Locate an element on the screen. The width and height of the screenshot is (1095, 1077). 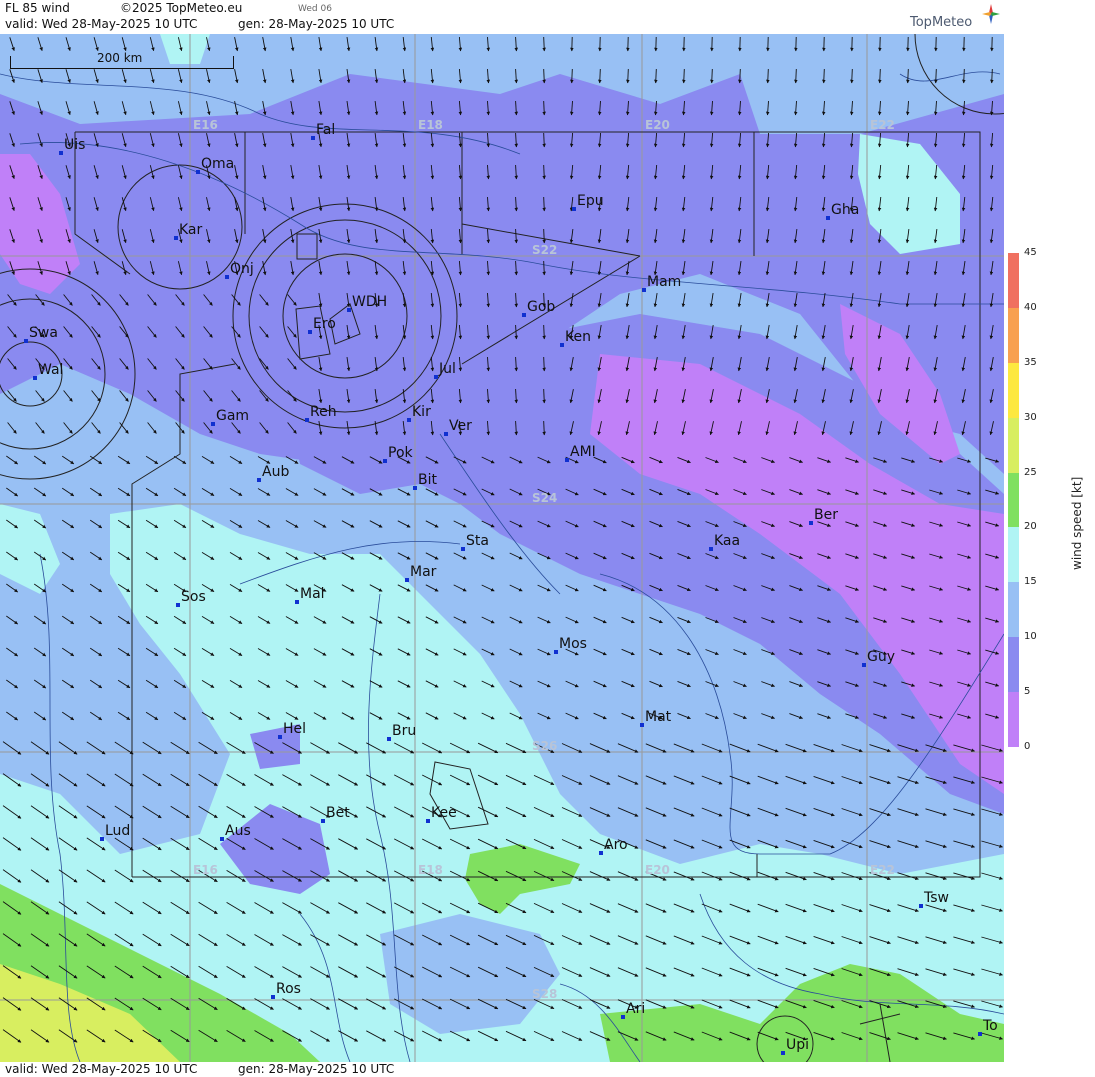
place-label: To is located at coordinates (990, 1026).